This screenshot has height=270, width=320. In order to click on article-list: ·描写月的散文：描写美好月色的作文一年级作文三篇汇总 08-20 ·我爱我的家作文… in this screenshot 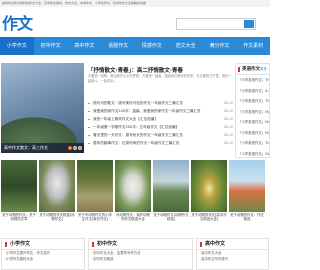, I will do `click(160, 123)`.